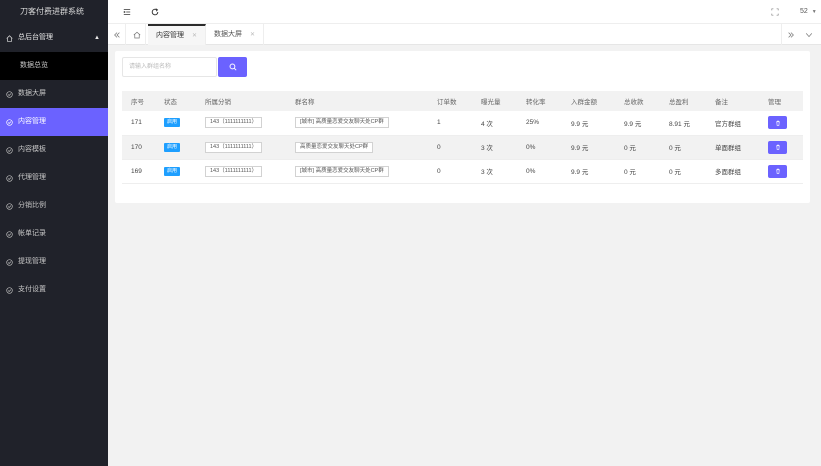 Image resolution: width=821 pixels, height=466 pixels. What do you see at coordinates (54, 178) in the screenshot?
I see `sidebar-item-agent-management: 代理管理` at bounding box center [54, 178].